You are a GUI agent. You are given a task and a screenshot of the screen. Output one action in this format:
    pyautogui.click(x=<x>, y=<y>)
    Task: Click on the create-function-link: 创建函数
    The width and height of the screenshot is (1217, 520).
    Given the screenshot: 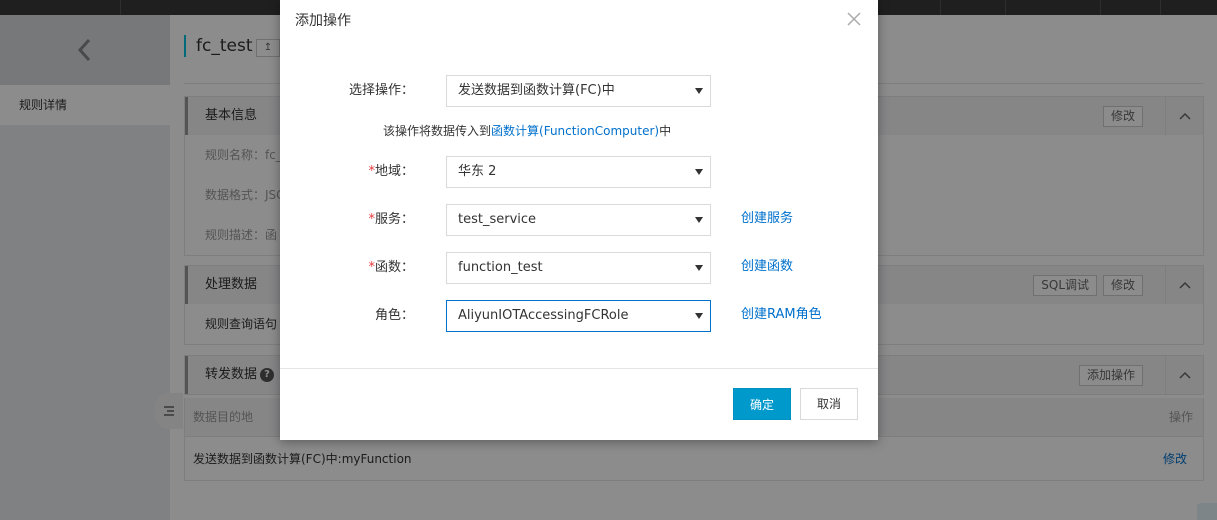 What is the action you would take?
    pyautogui.click(x=767, y=267)
    